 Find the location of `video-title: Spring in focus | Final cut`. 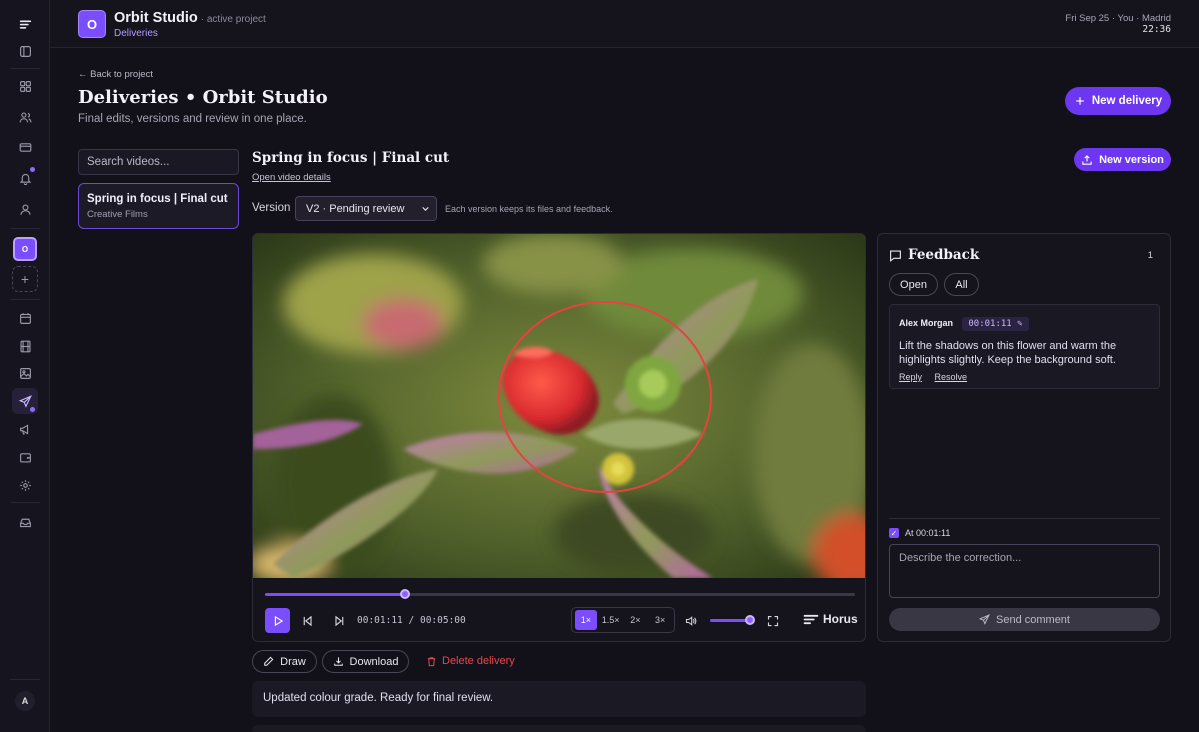

video-title: Spring in focus | Final cut is located at coordinates (351, 158).